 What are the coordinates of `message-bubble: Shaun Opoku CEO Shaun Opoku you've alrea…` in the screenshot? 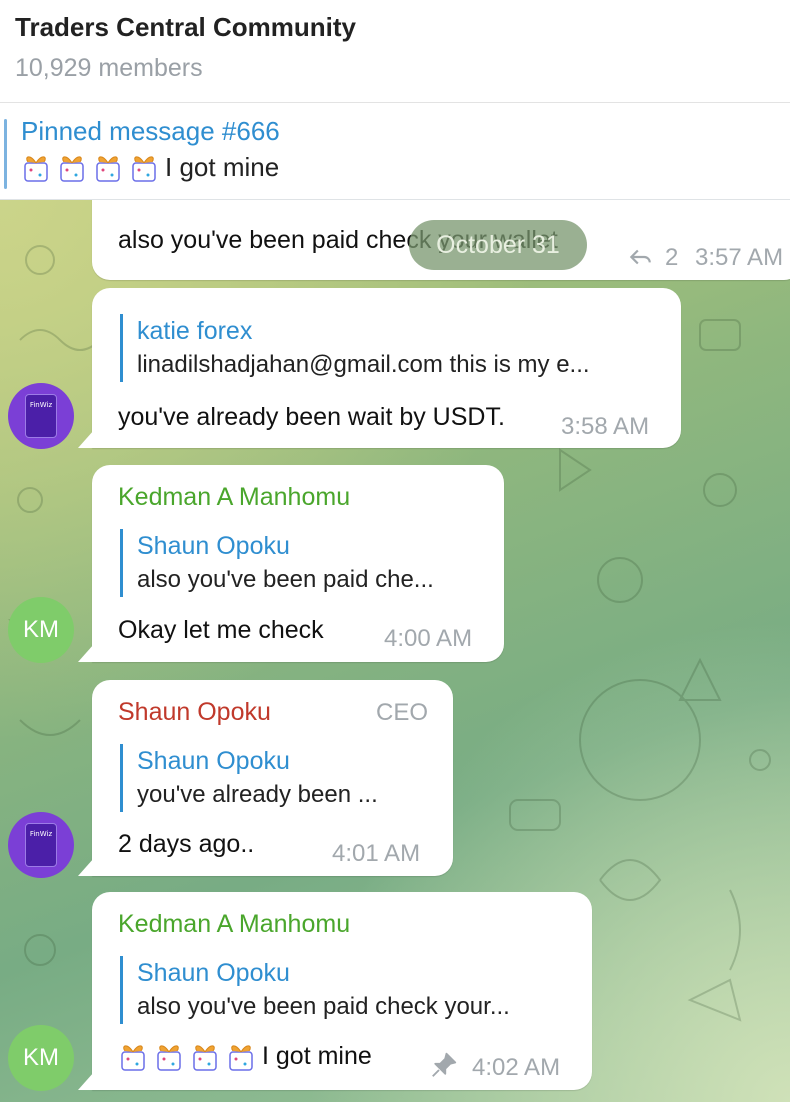 It's located at (272, 778).